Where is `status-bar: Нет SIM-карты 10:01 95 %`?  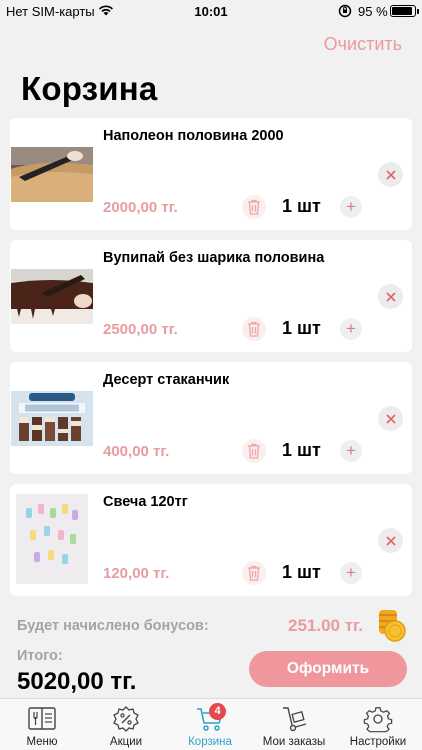 status-bar: Нет SIM-карты 10:01 95 % is located at coordinates (211, 12).